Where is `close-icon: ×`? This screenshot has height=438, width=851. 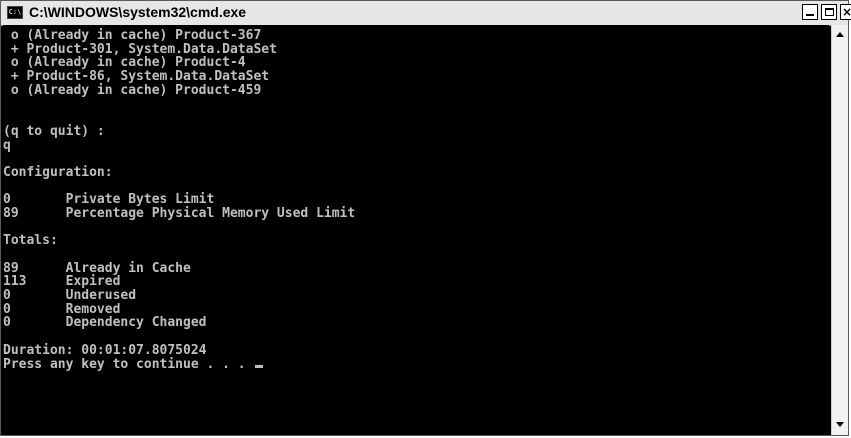 close-icon: × is located at coordinates (846, 12).